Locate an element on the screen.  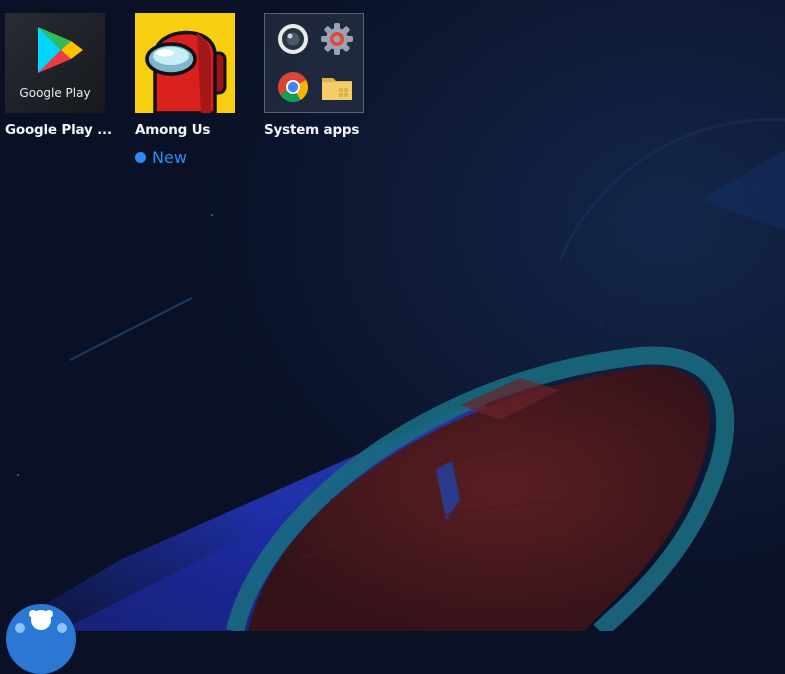
app-label-among-us: Among Us is located at coordinates (190, 130).